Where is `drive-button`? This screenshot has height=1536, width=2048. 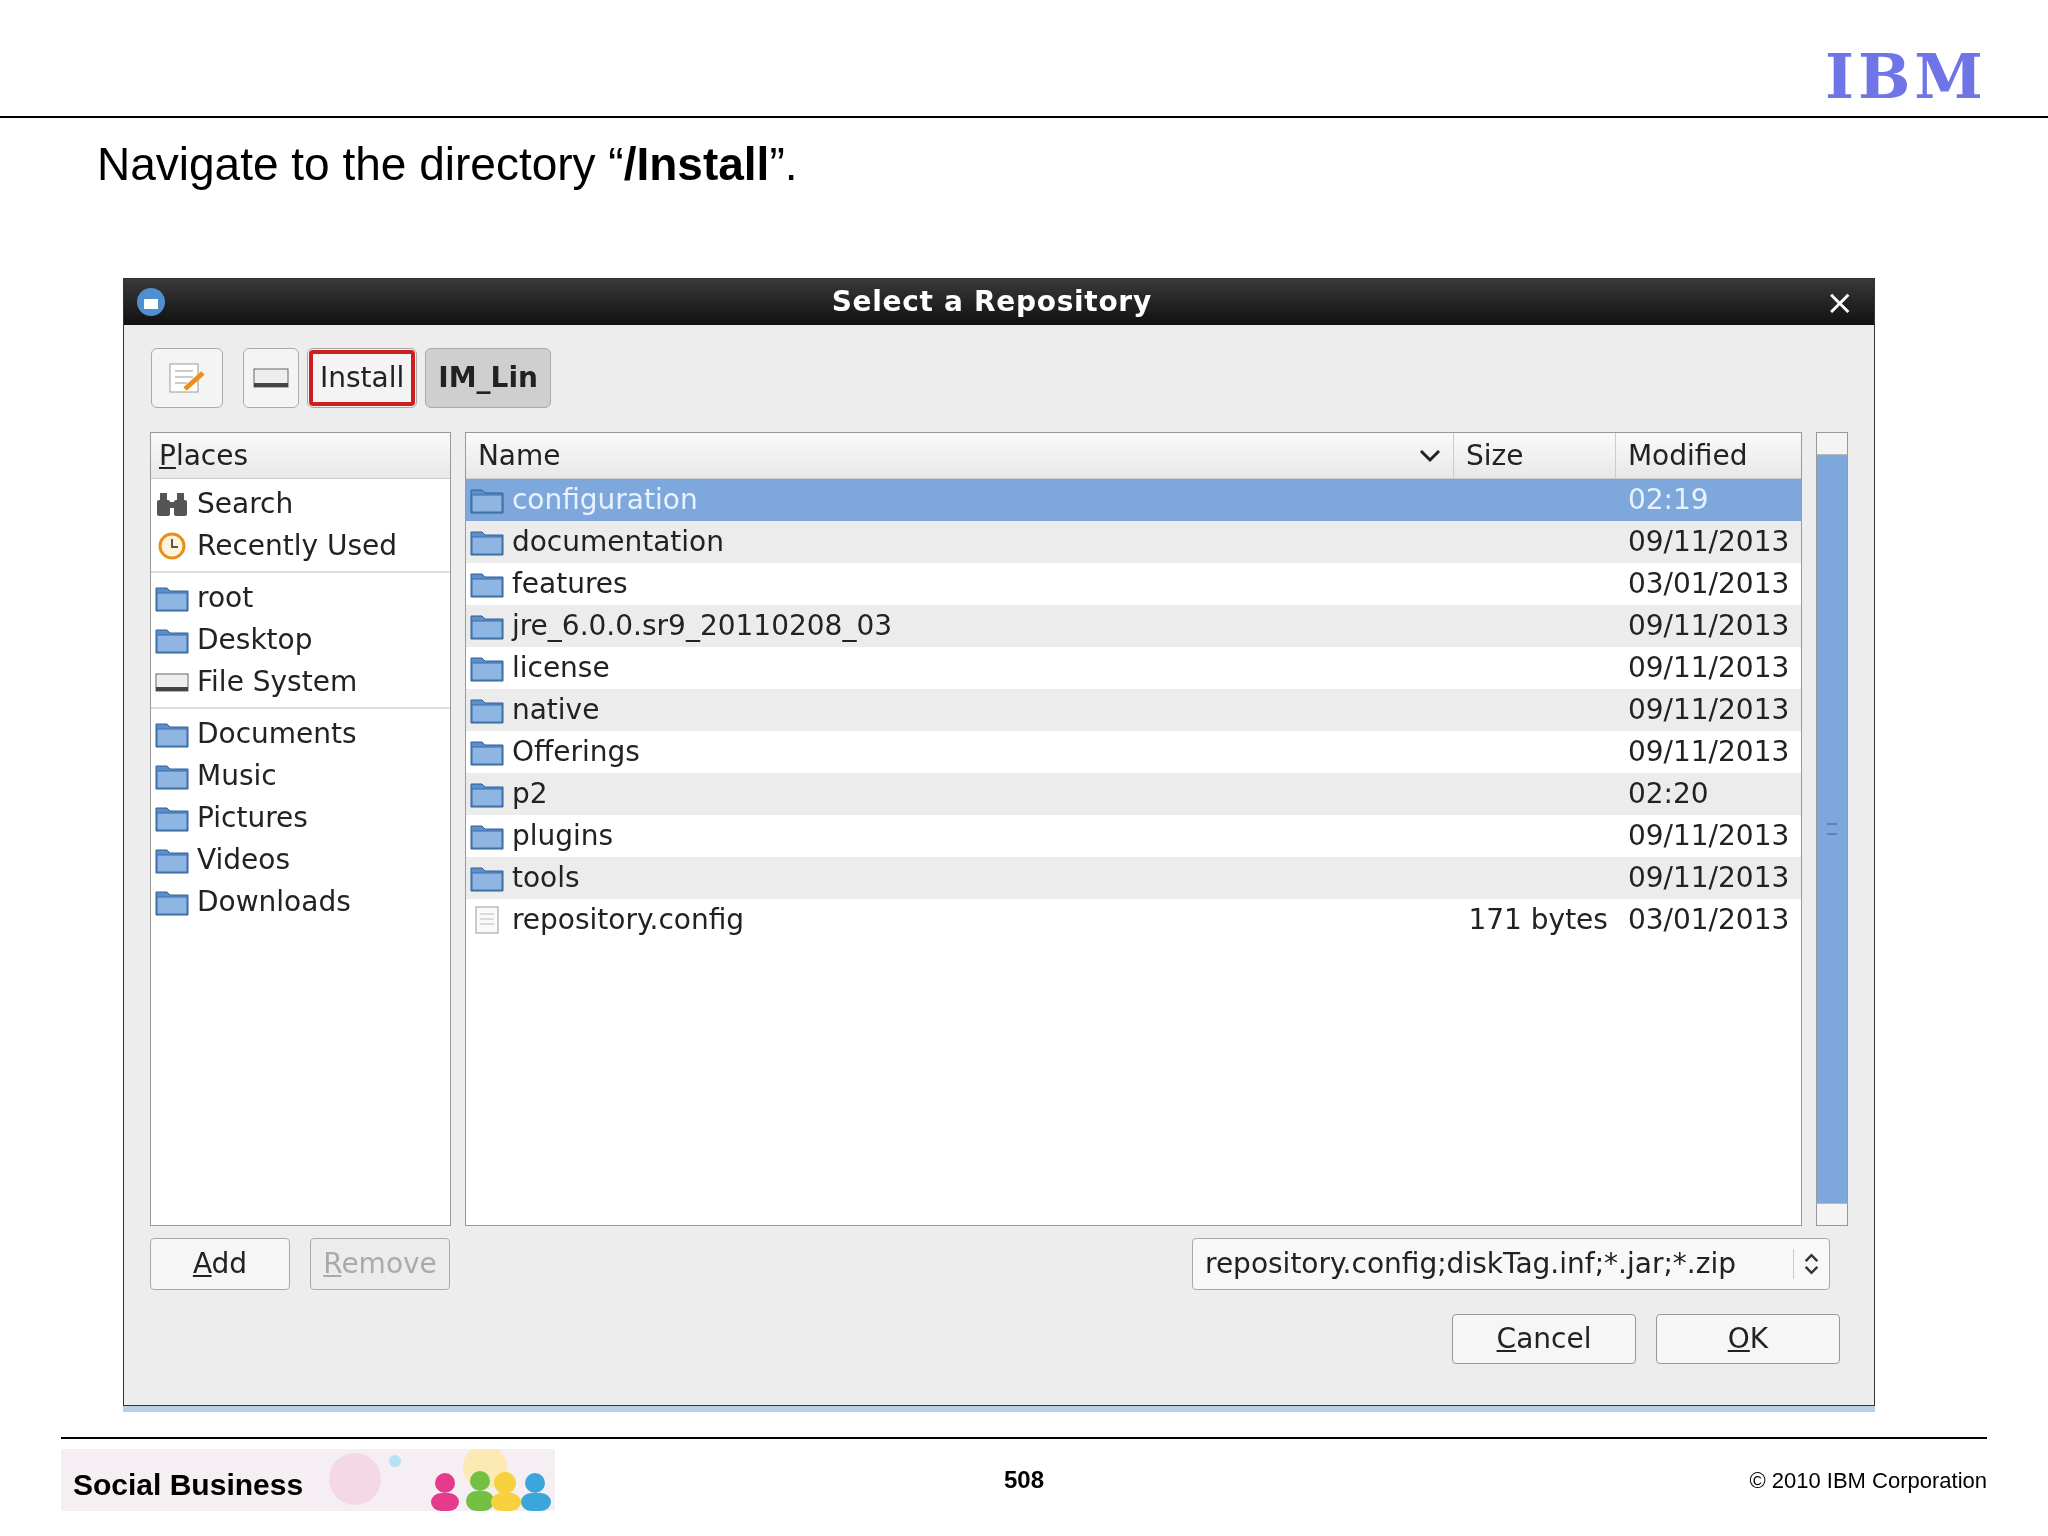 drive-button is located at coordinates (271, 378).